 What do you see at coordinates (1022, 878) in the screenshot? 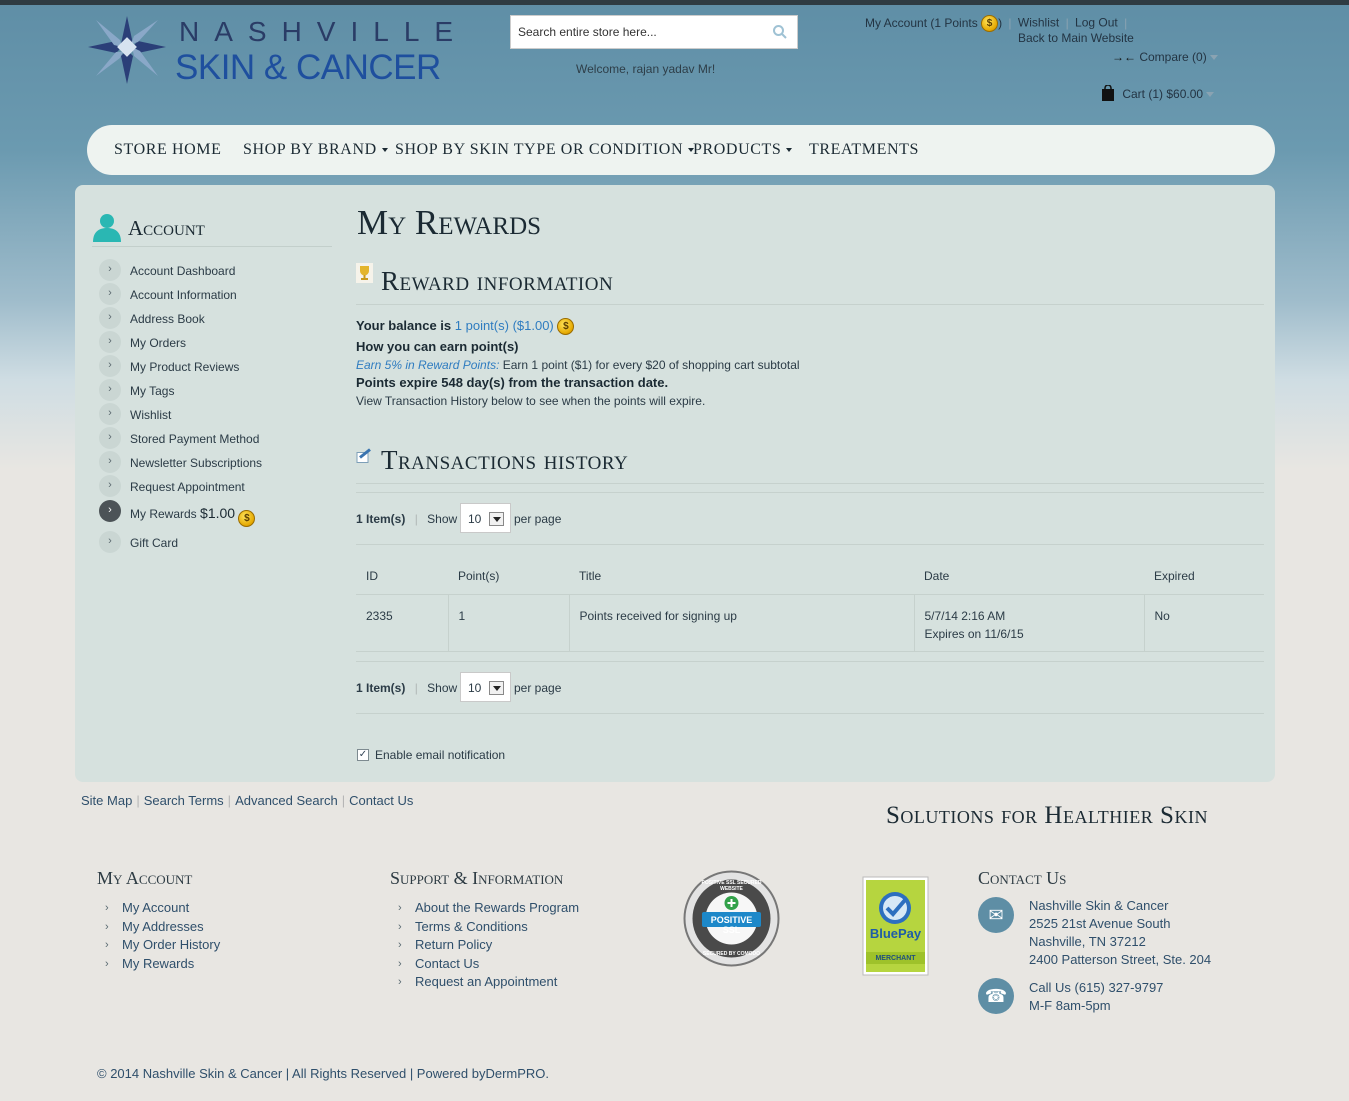
I see `footer-contact-title: Contact Us` at bounding box center [1022, 878].